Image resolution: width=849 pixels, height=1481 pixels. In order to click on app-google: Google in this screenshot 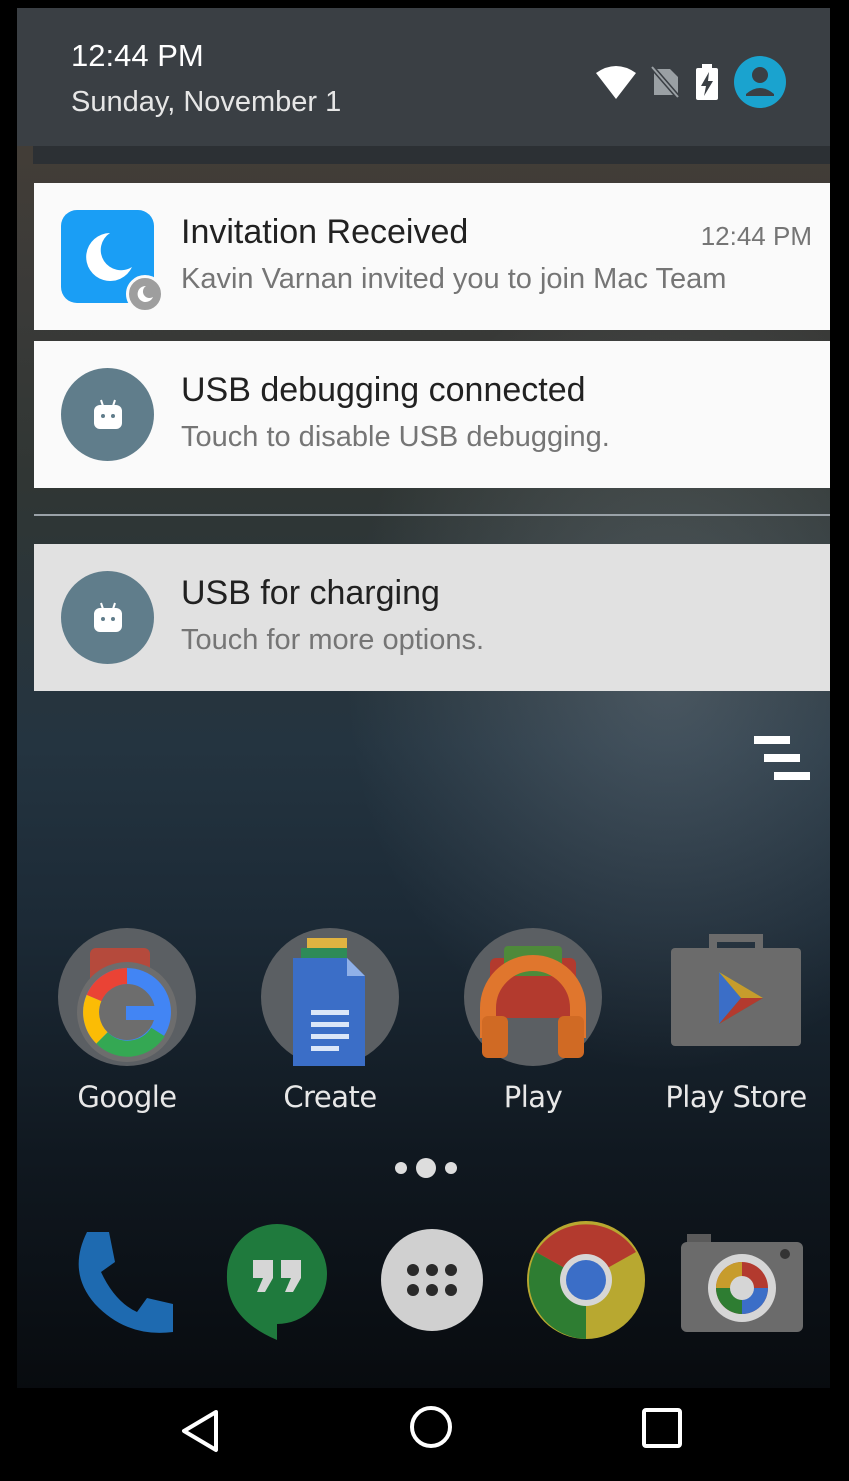, I will do `click(127, 1021)`.